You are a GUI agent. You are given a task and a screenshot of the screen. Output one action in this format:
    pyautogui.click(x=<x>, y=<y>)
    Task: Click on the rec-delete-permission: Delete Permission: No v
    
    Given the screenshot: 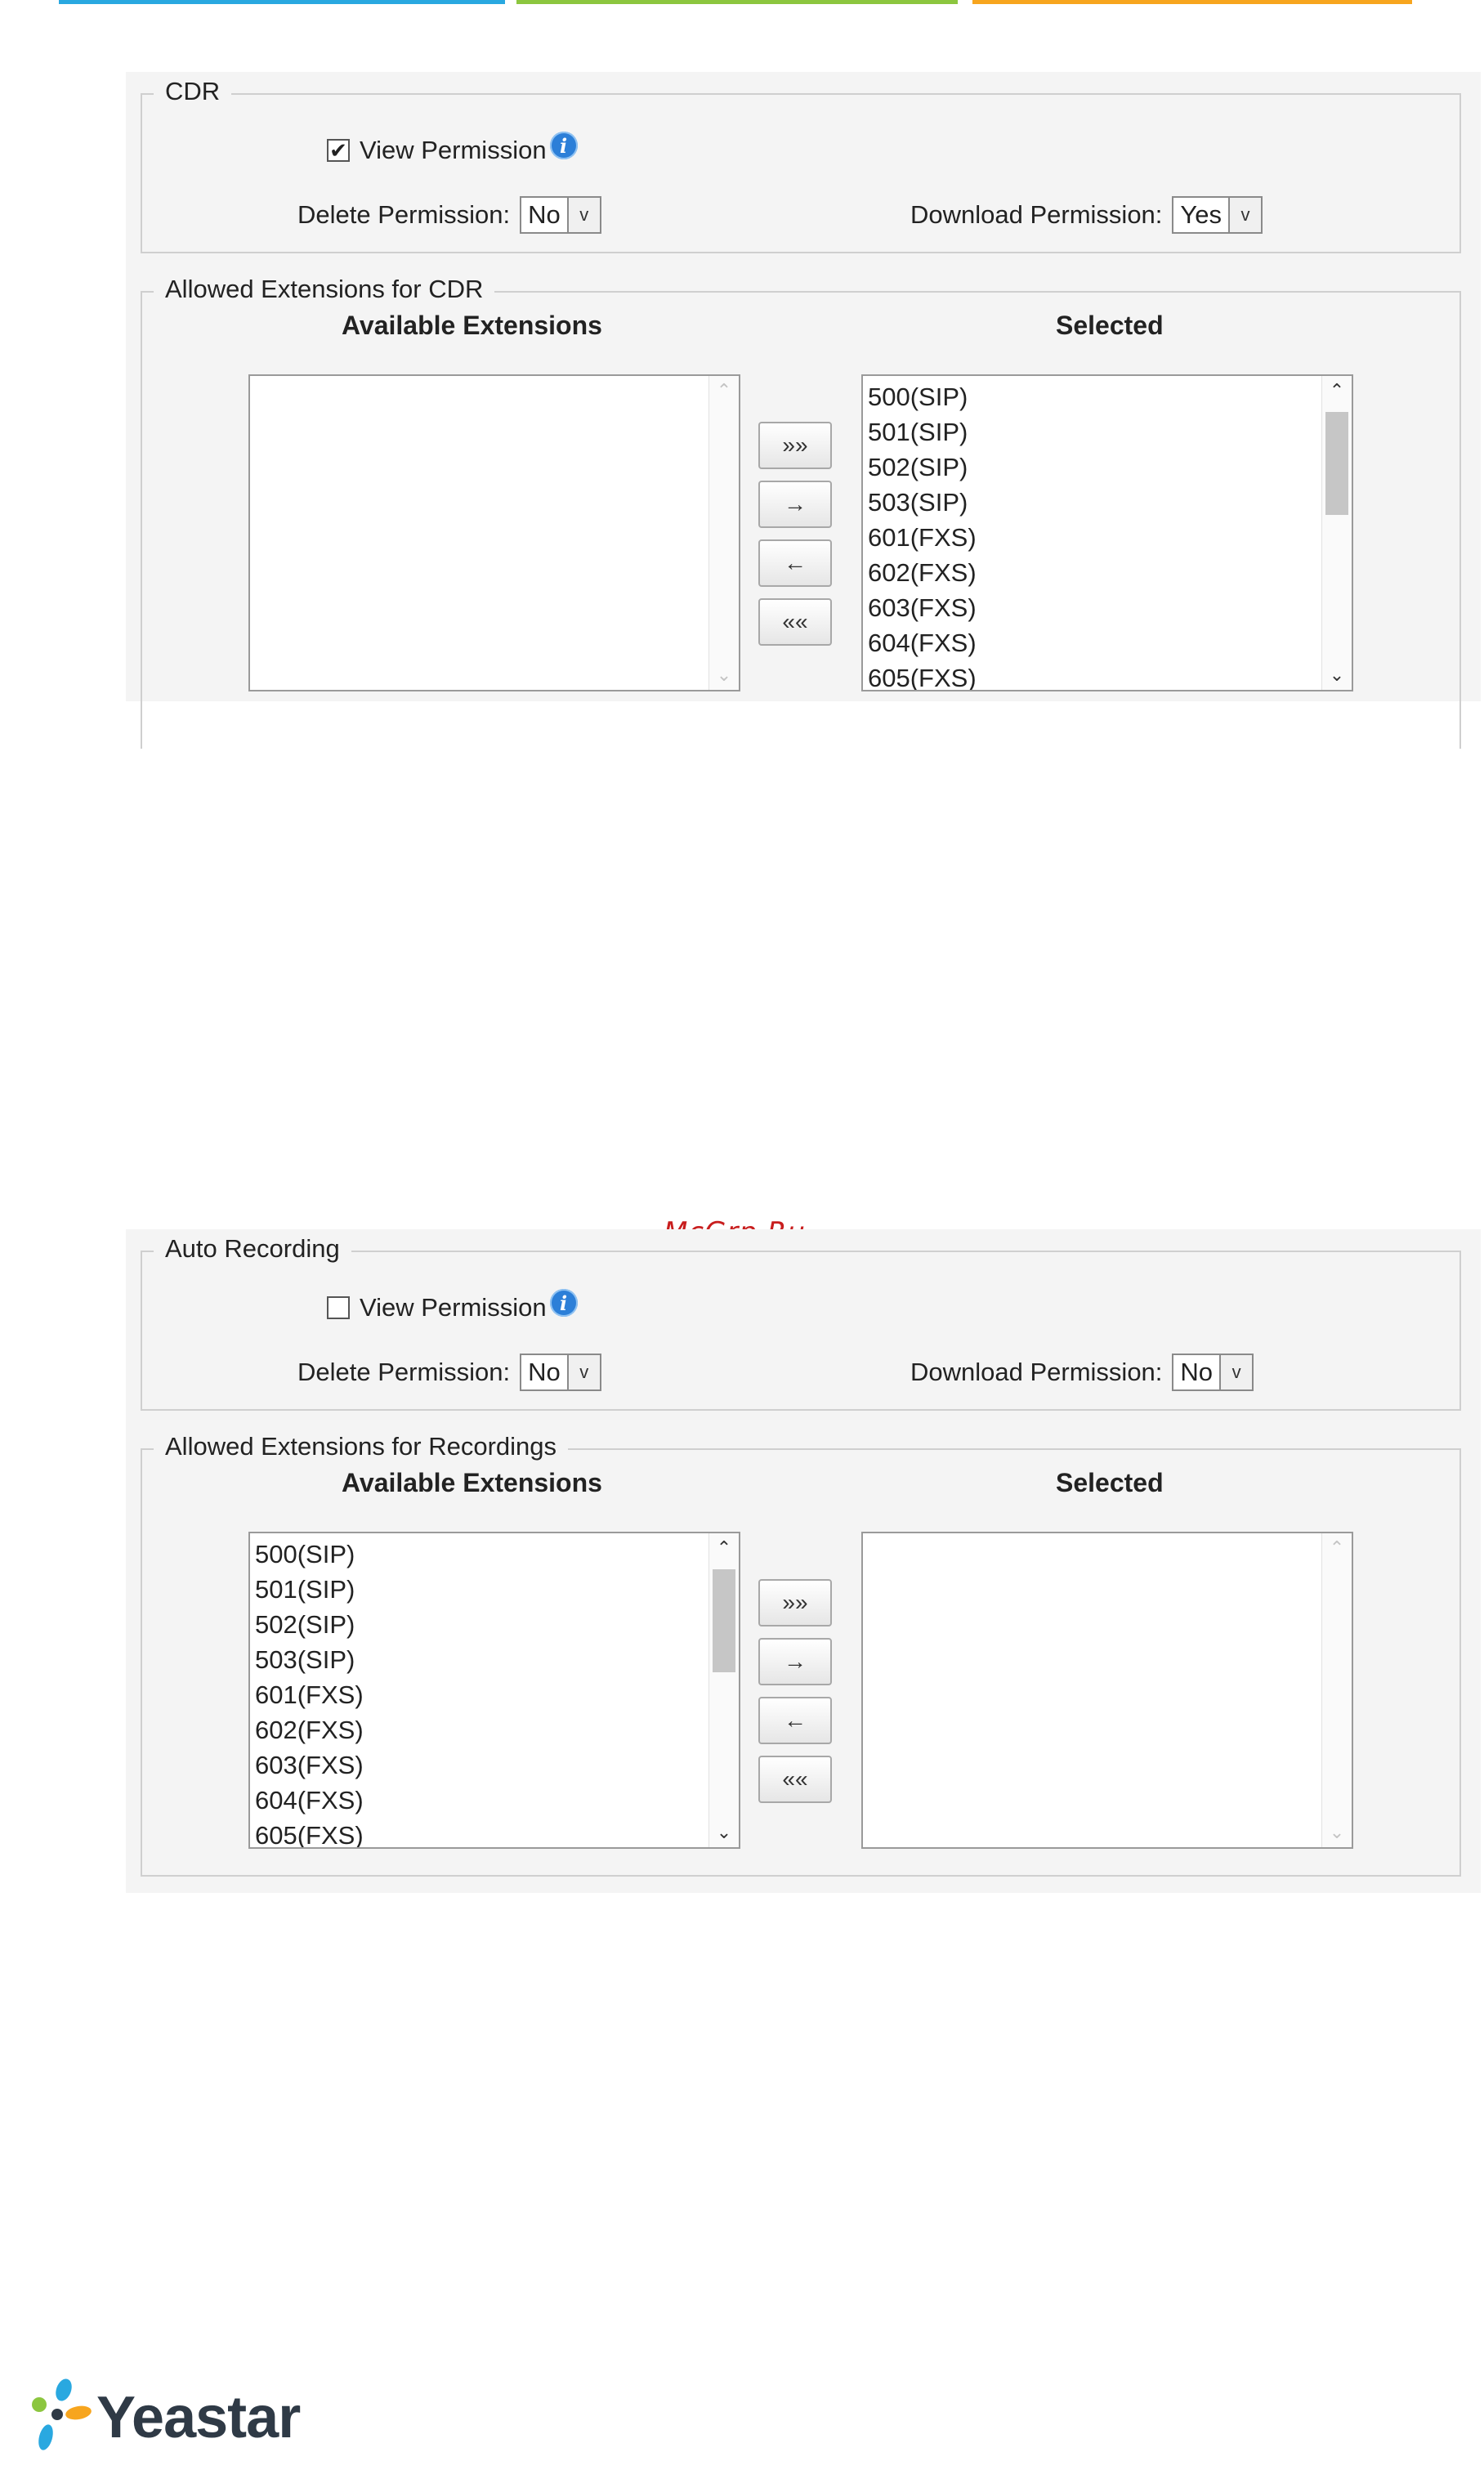 What is the action you would take?
    pyautogui.click(x=449, y=1373)
    